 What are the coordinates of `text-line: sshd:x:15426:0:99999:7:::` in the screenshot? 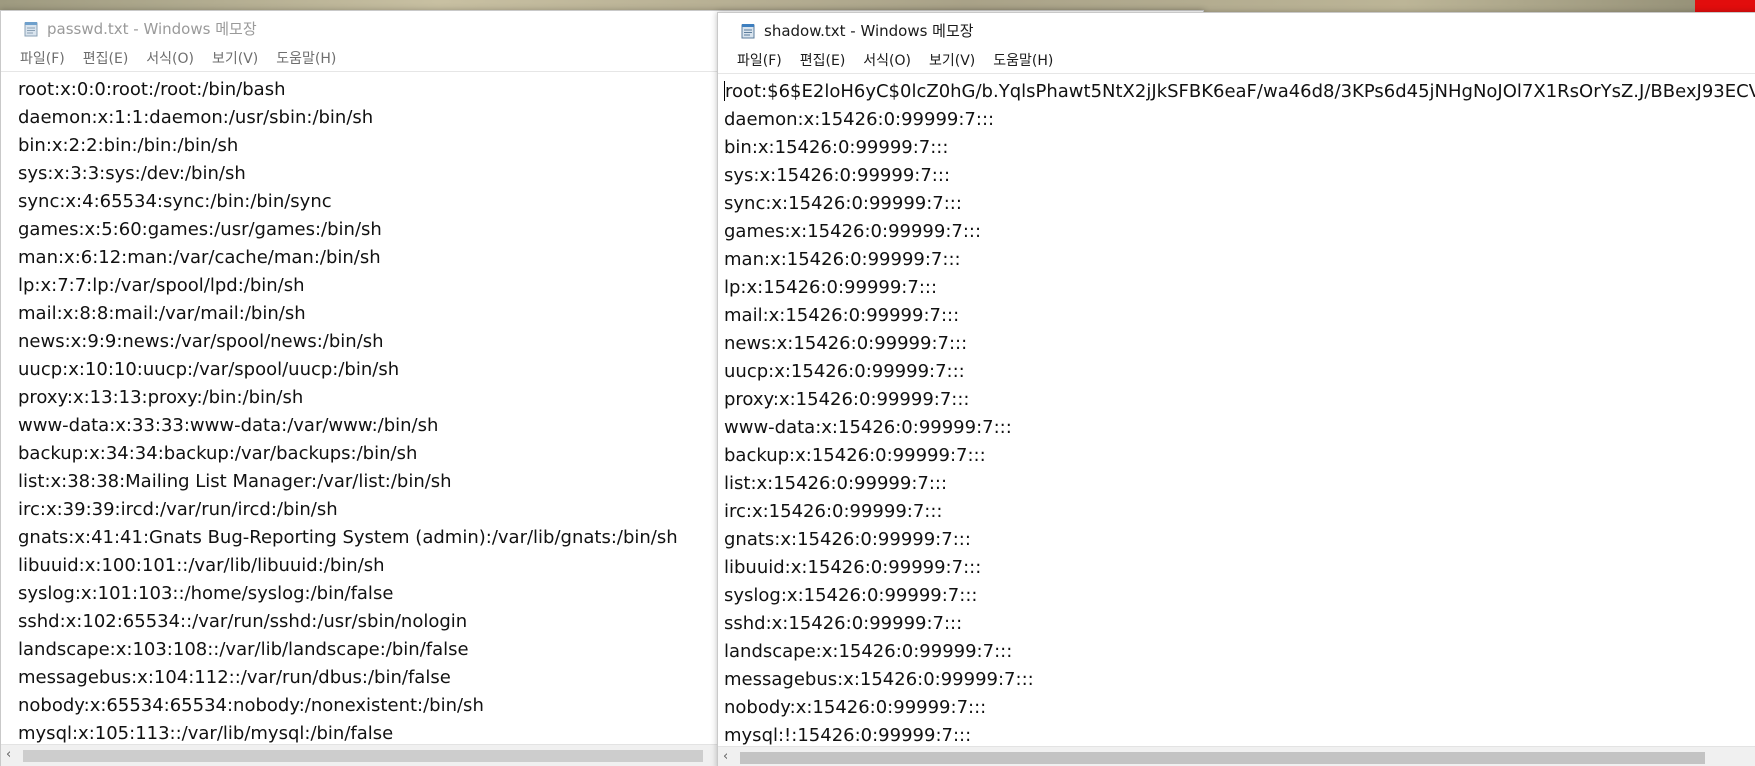 It's located at (843, 623).